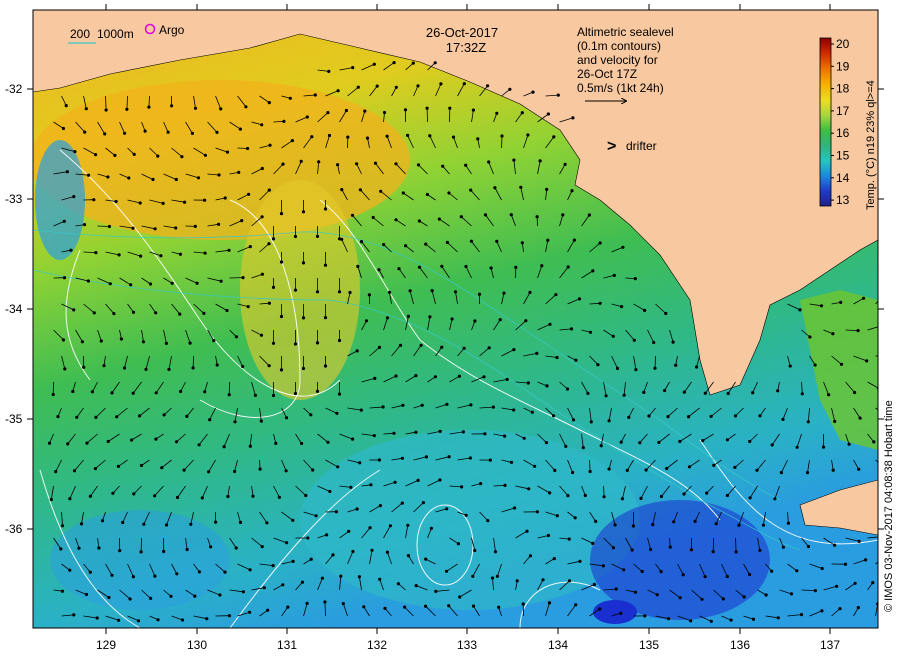 The height and width of the screenshot is (660, 900). Describe the element at coordinates (558, 645) in the screenshot. I see `x-tick-label: 134` at that location.